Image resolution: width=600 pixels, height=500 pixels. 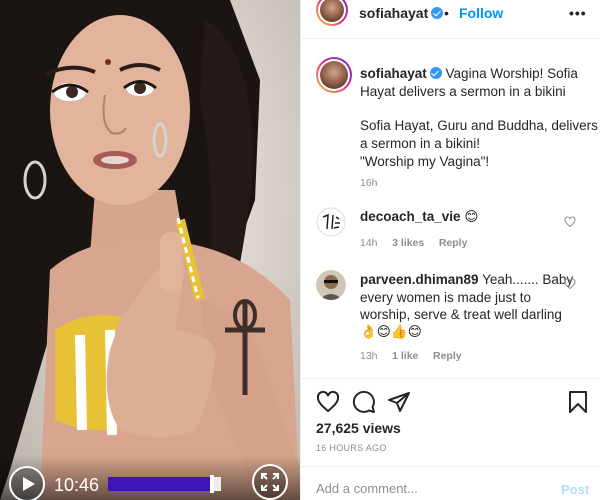 I want to click on comment-1-body: 😊, so click(x=471, y=216).